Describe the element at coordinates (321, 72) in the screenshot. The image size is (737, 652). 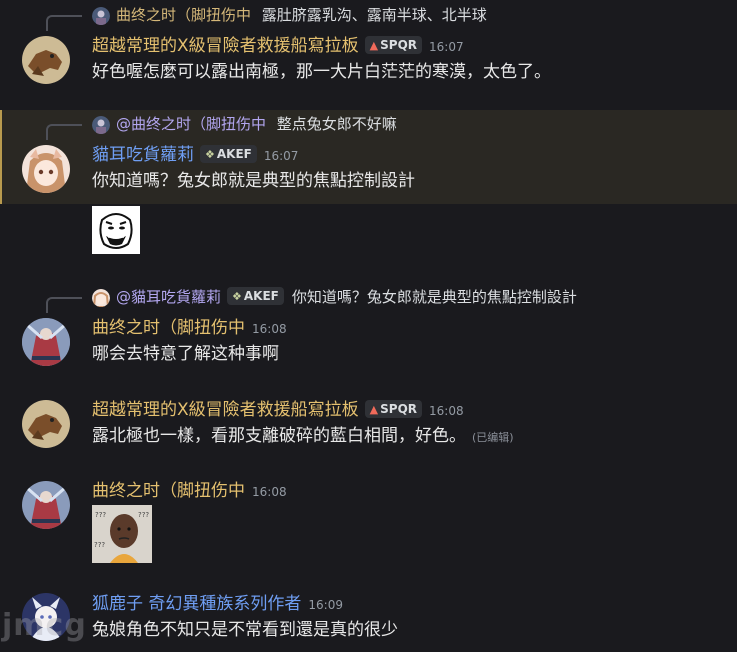
I see `message-text: 好色喔怎麼可以露出南極，那一大片白茫茫的寒漠，太色了。` at that location.